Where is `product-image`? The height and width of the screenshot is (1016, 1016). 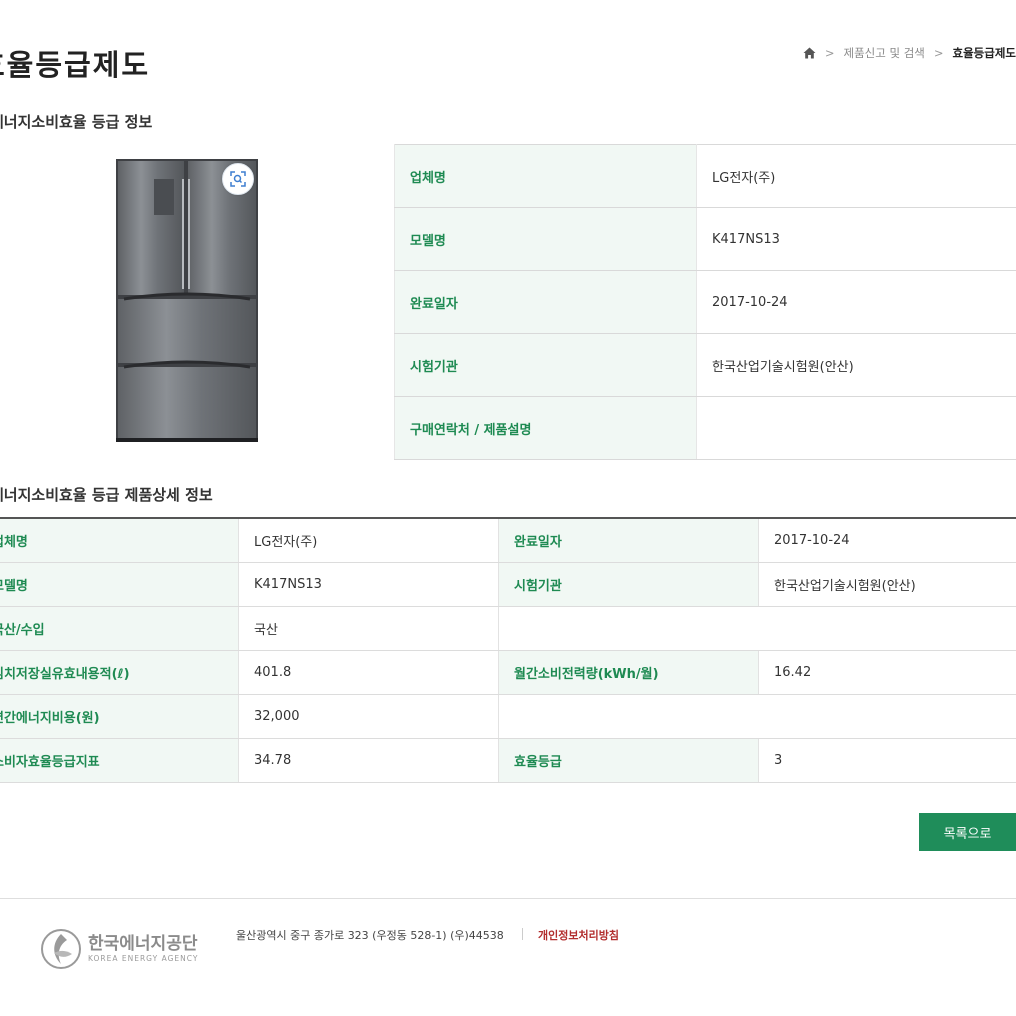
product-image is located at coordinates (187, 300).